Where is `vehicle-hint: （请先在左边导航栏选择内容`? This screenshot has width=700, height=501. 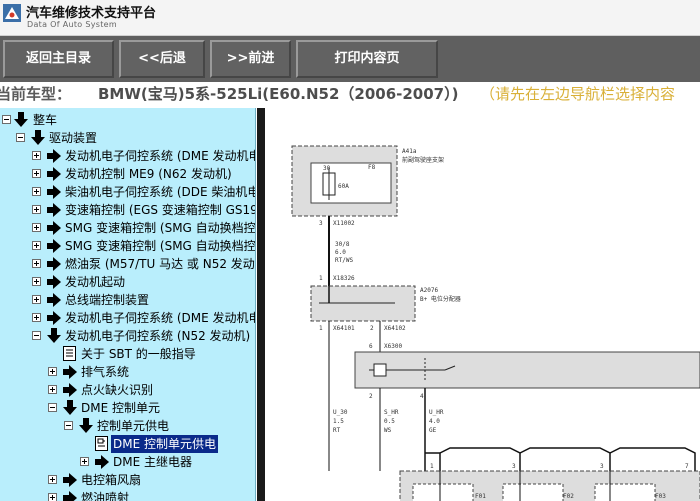
vehicle-hint: （请先在左边导航栏选择内容 is located at coordinates (578, 94).